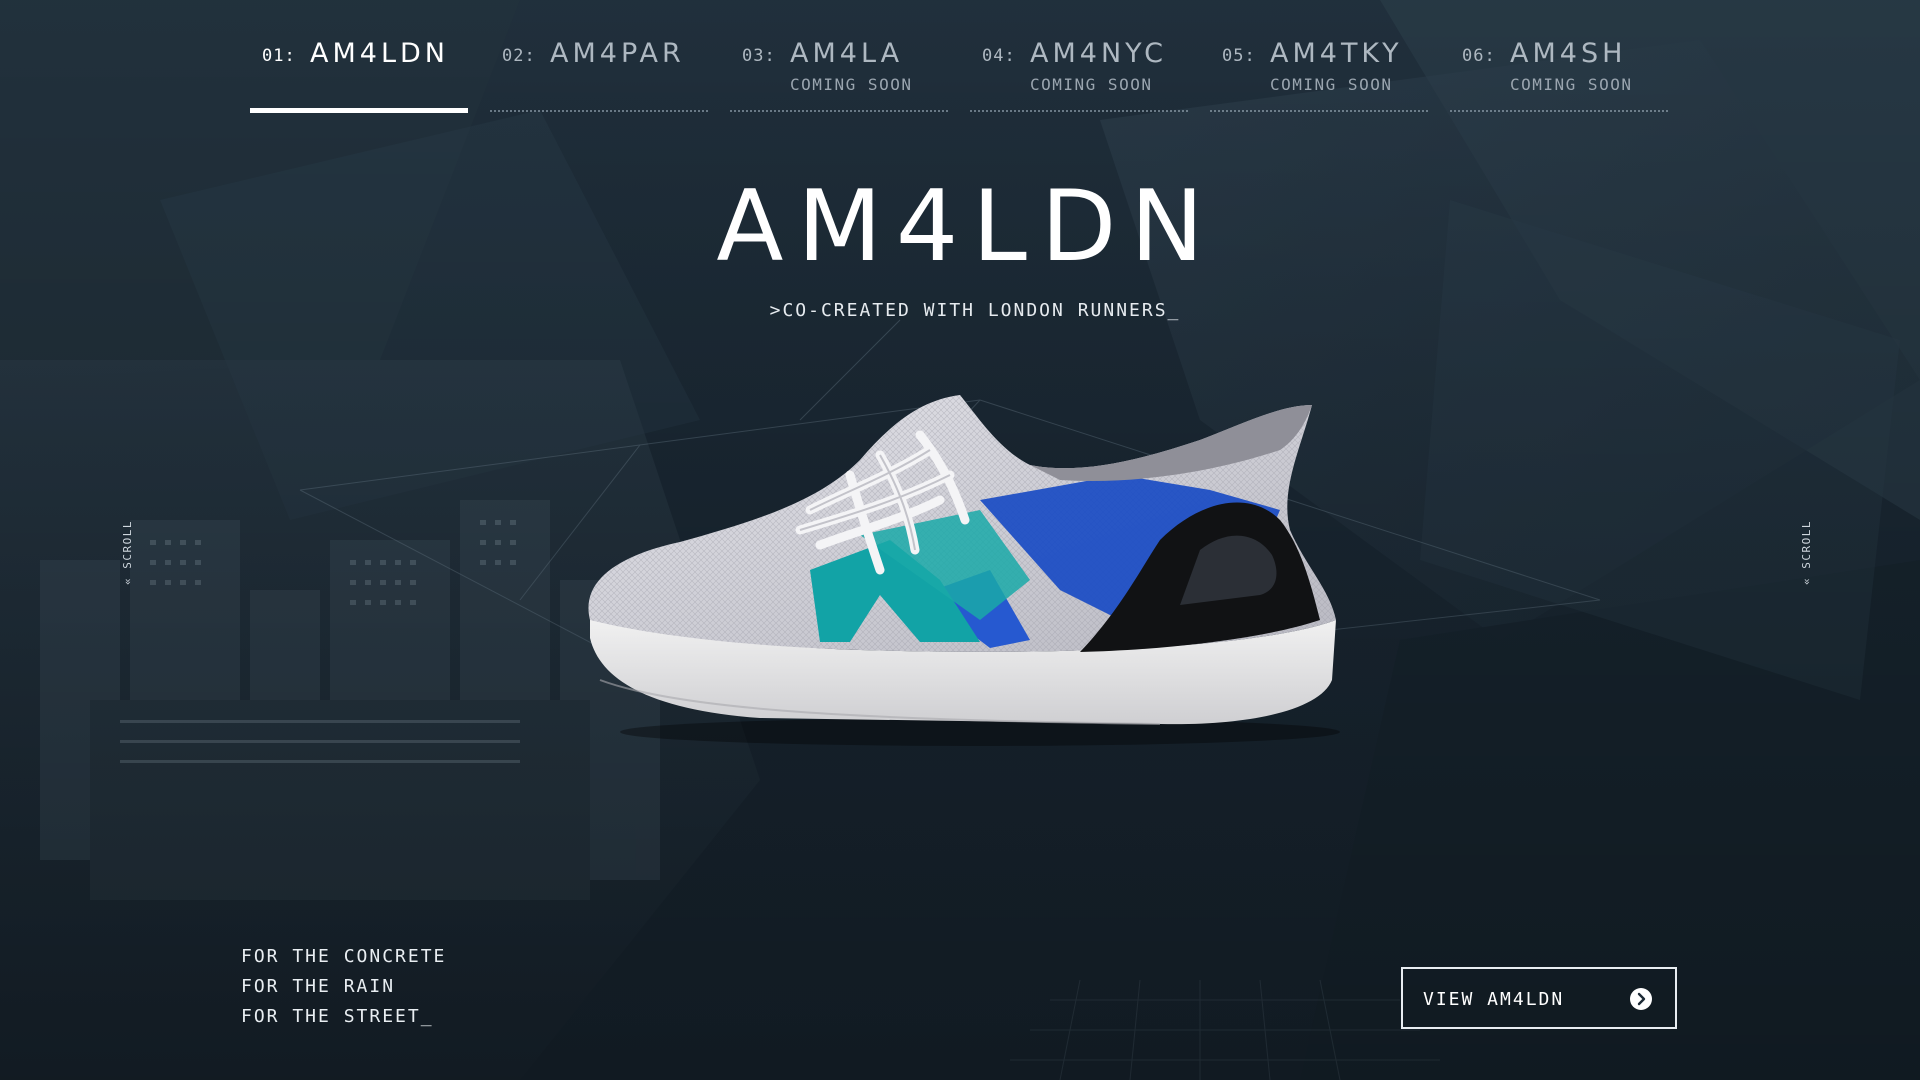  I want to click on nav-item-number: 03:, so click(759, 56).